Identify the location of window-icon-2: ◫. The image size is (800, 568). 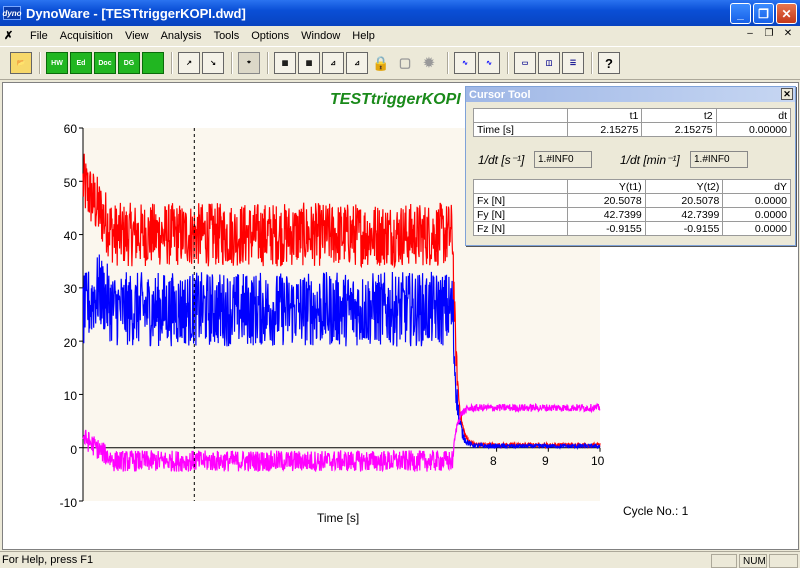
(549, 63).